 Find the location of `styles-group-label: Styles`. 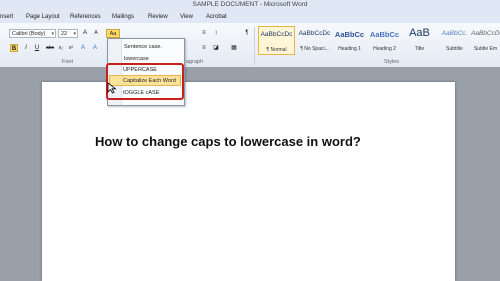

styles-group-label: Styles is located at coordinates (391, 62).